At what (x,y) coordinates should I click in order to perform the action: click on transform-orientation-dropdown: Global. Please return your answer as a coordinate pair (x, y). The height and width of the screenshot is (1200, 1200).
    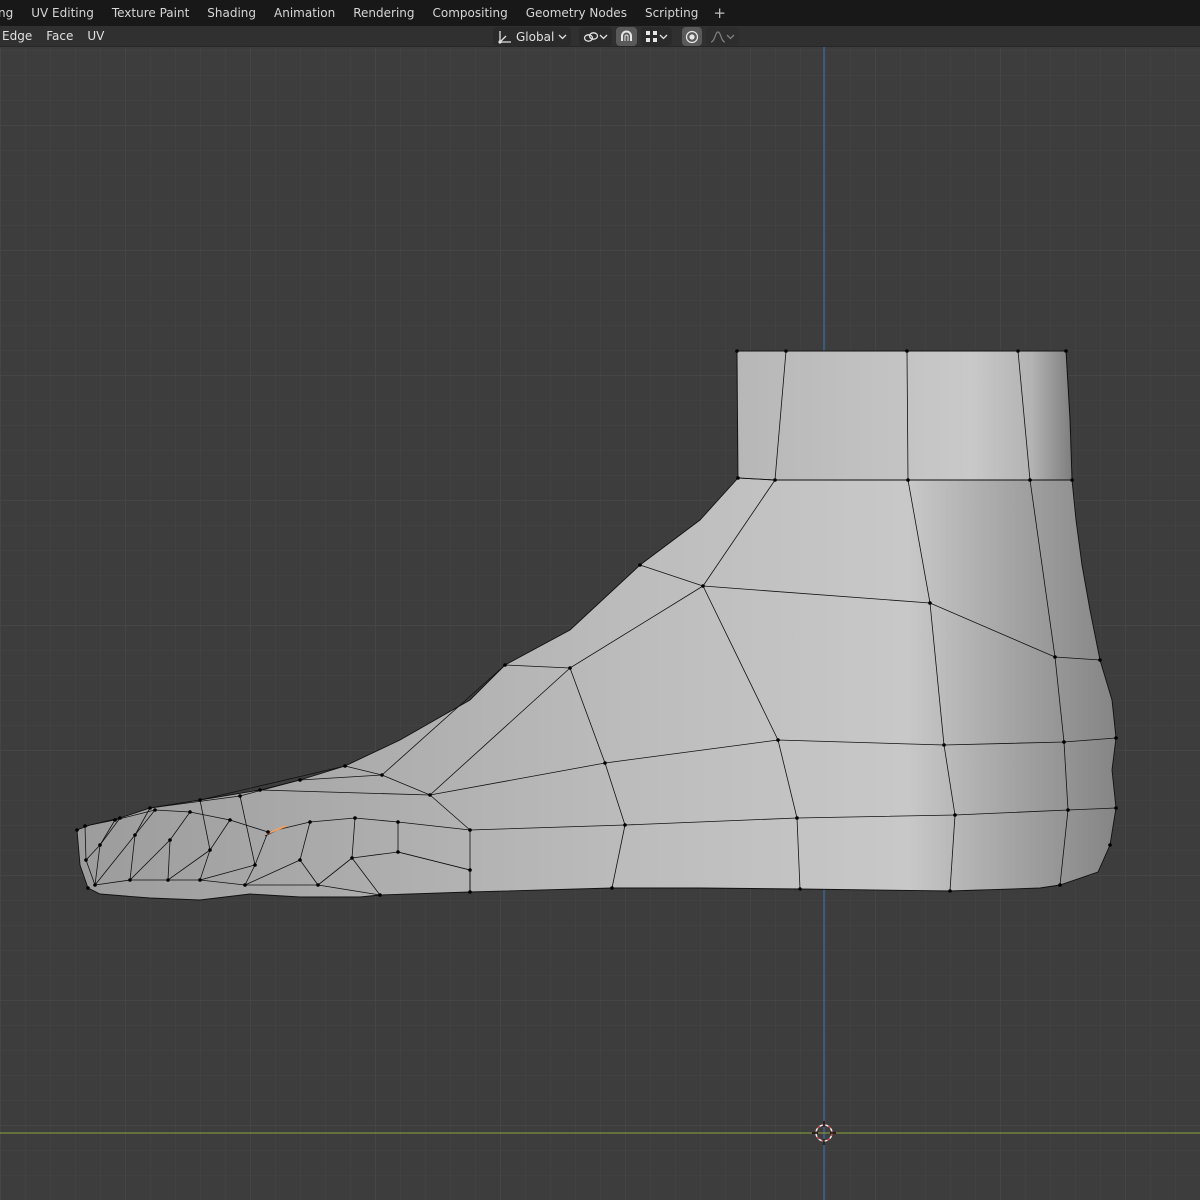
    Looking at the image, I should click on (532, 36).